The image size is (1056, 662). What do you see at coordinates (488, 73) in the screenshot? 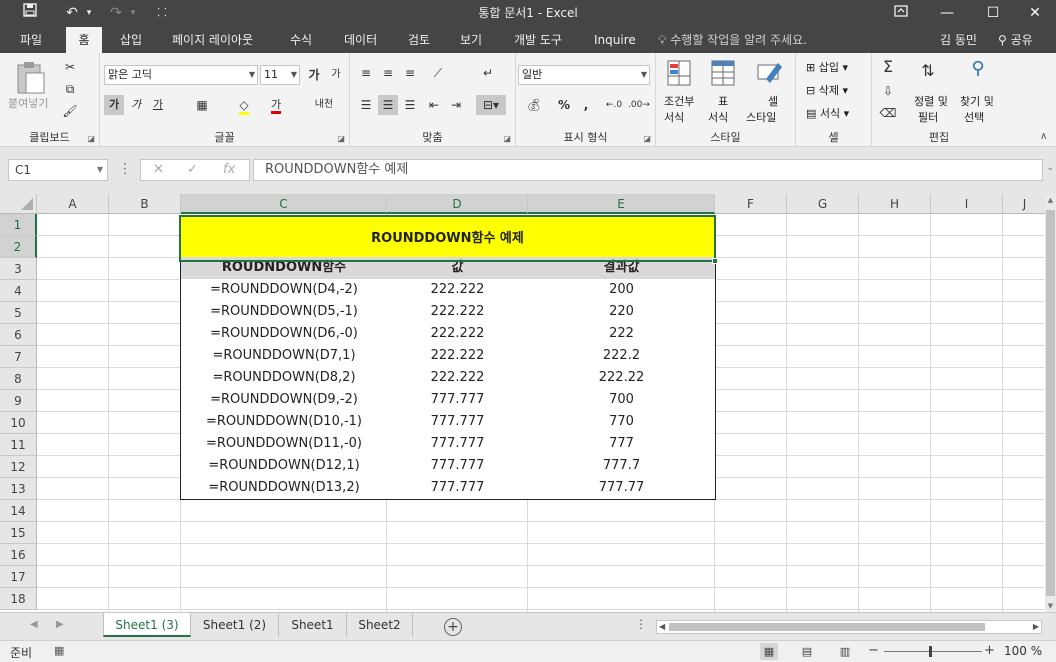
I see `wrap-text-icon: ↵` at bounding box center [488, 73].